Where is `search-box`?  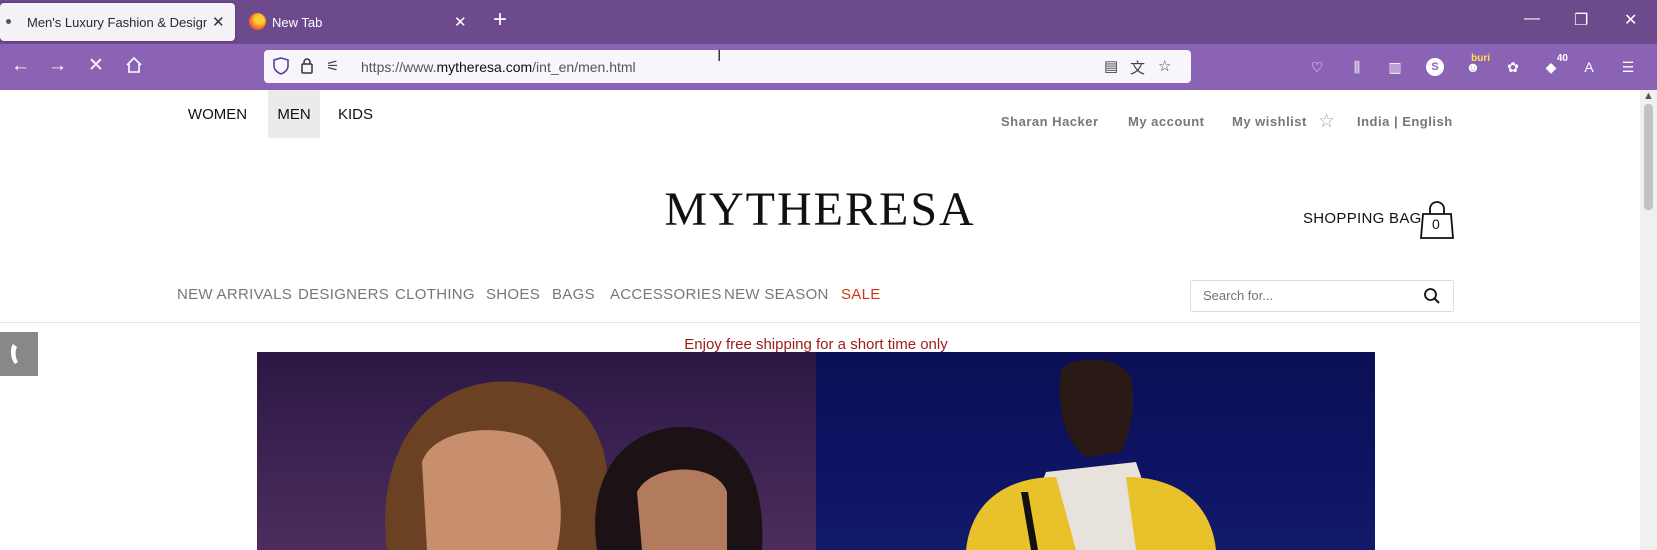 search-box is located at coordinates (1322, 296).